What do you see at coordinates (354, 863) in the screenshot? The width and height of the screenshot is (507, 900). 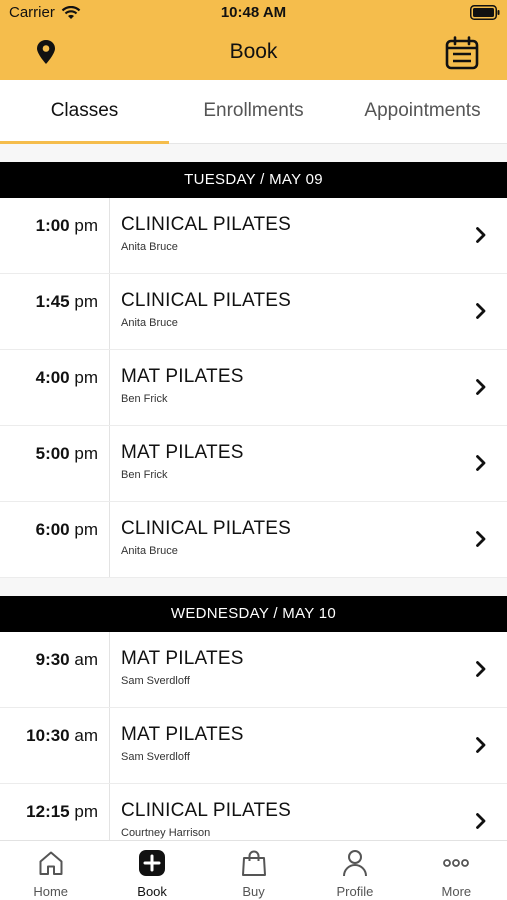 I see `person-icon` at bounding box center [354, 863].